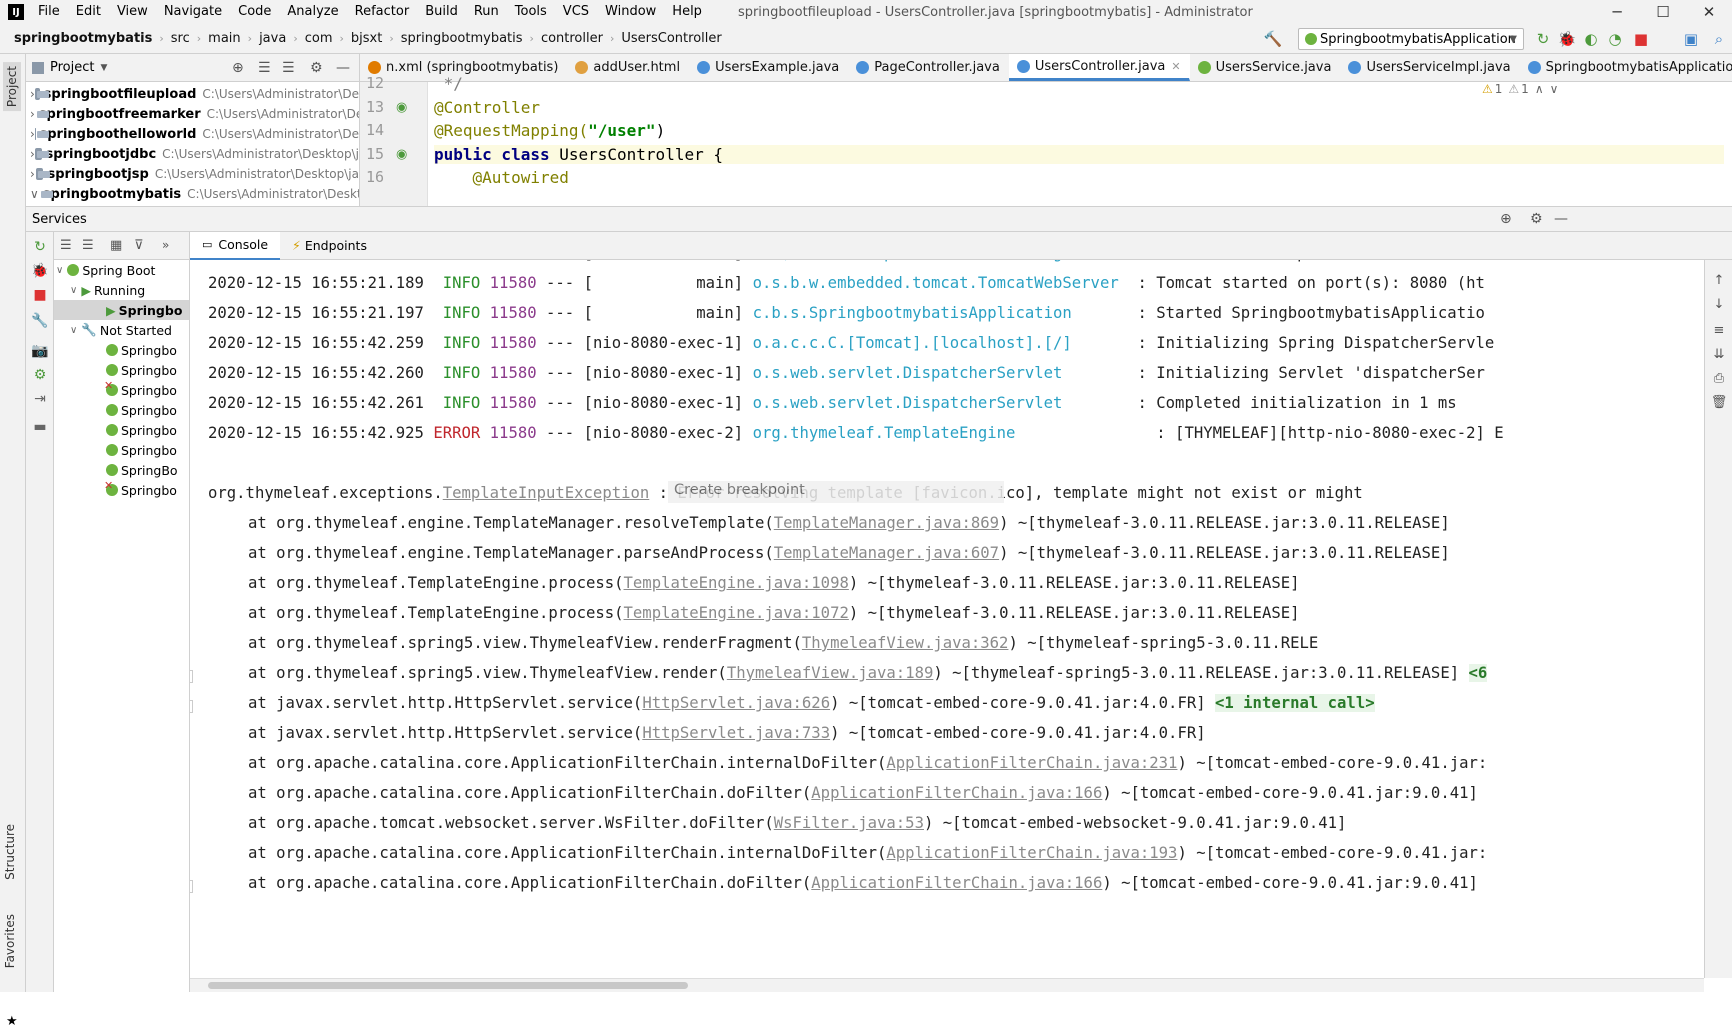 The width and height of the screenshot is (1732, 1029). Describe the element at coordinates (121, 310) in the screenshot. I see `tree-running-app: ▶ Springbo` at that location.